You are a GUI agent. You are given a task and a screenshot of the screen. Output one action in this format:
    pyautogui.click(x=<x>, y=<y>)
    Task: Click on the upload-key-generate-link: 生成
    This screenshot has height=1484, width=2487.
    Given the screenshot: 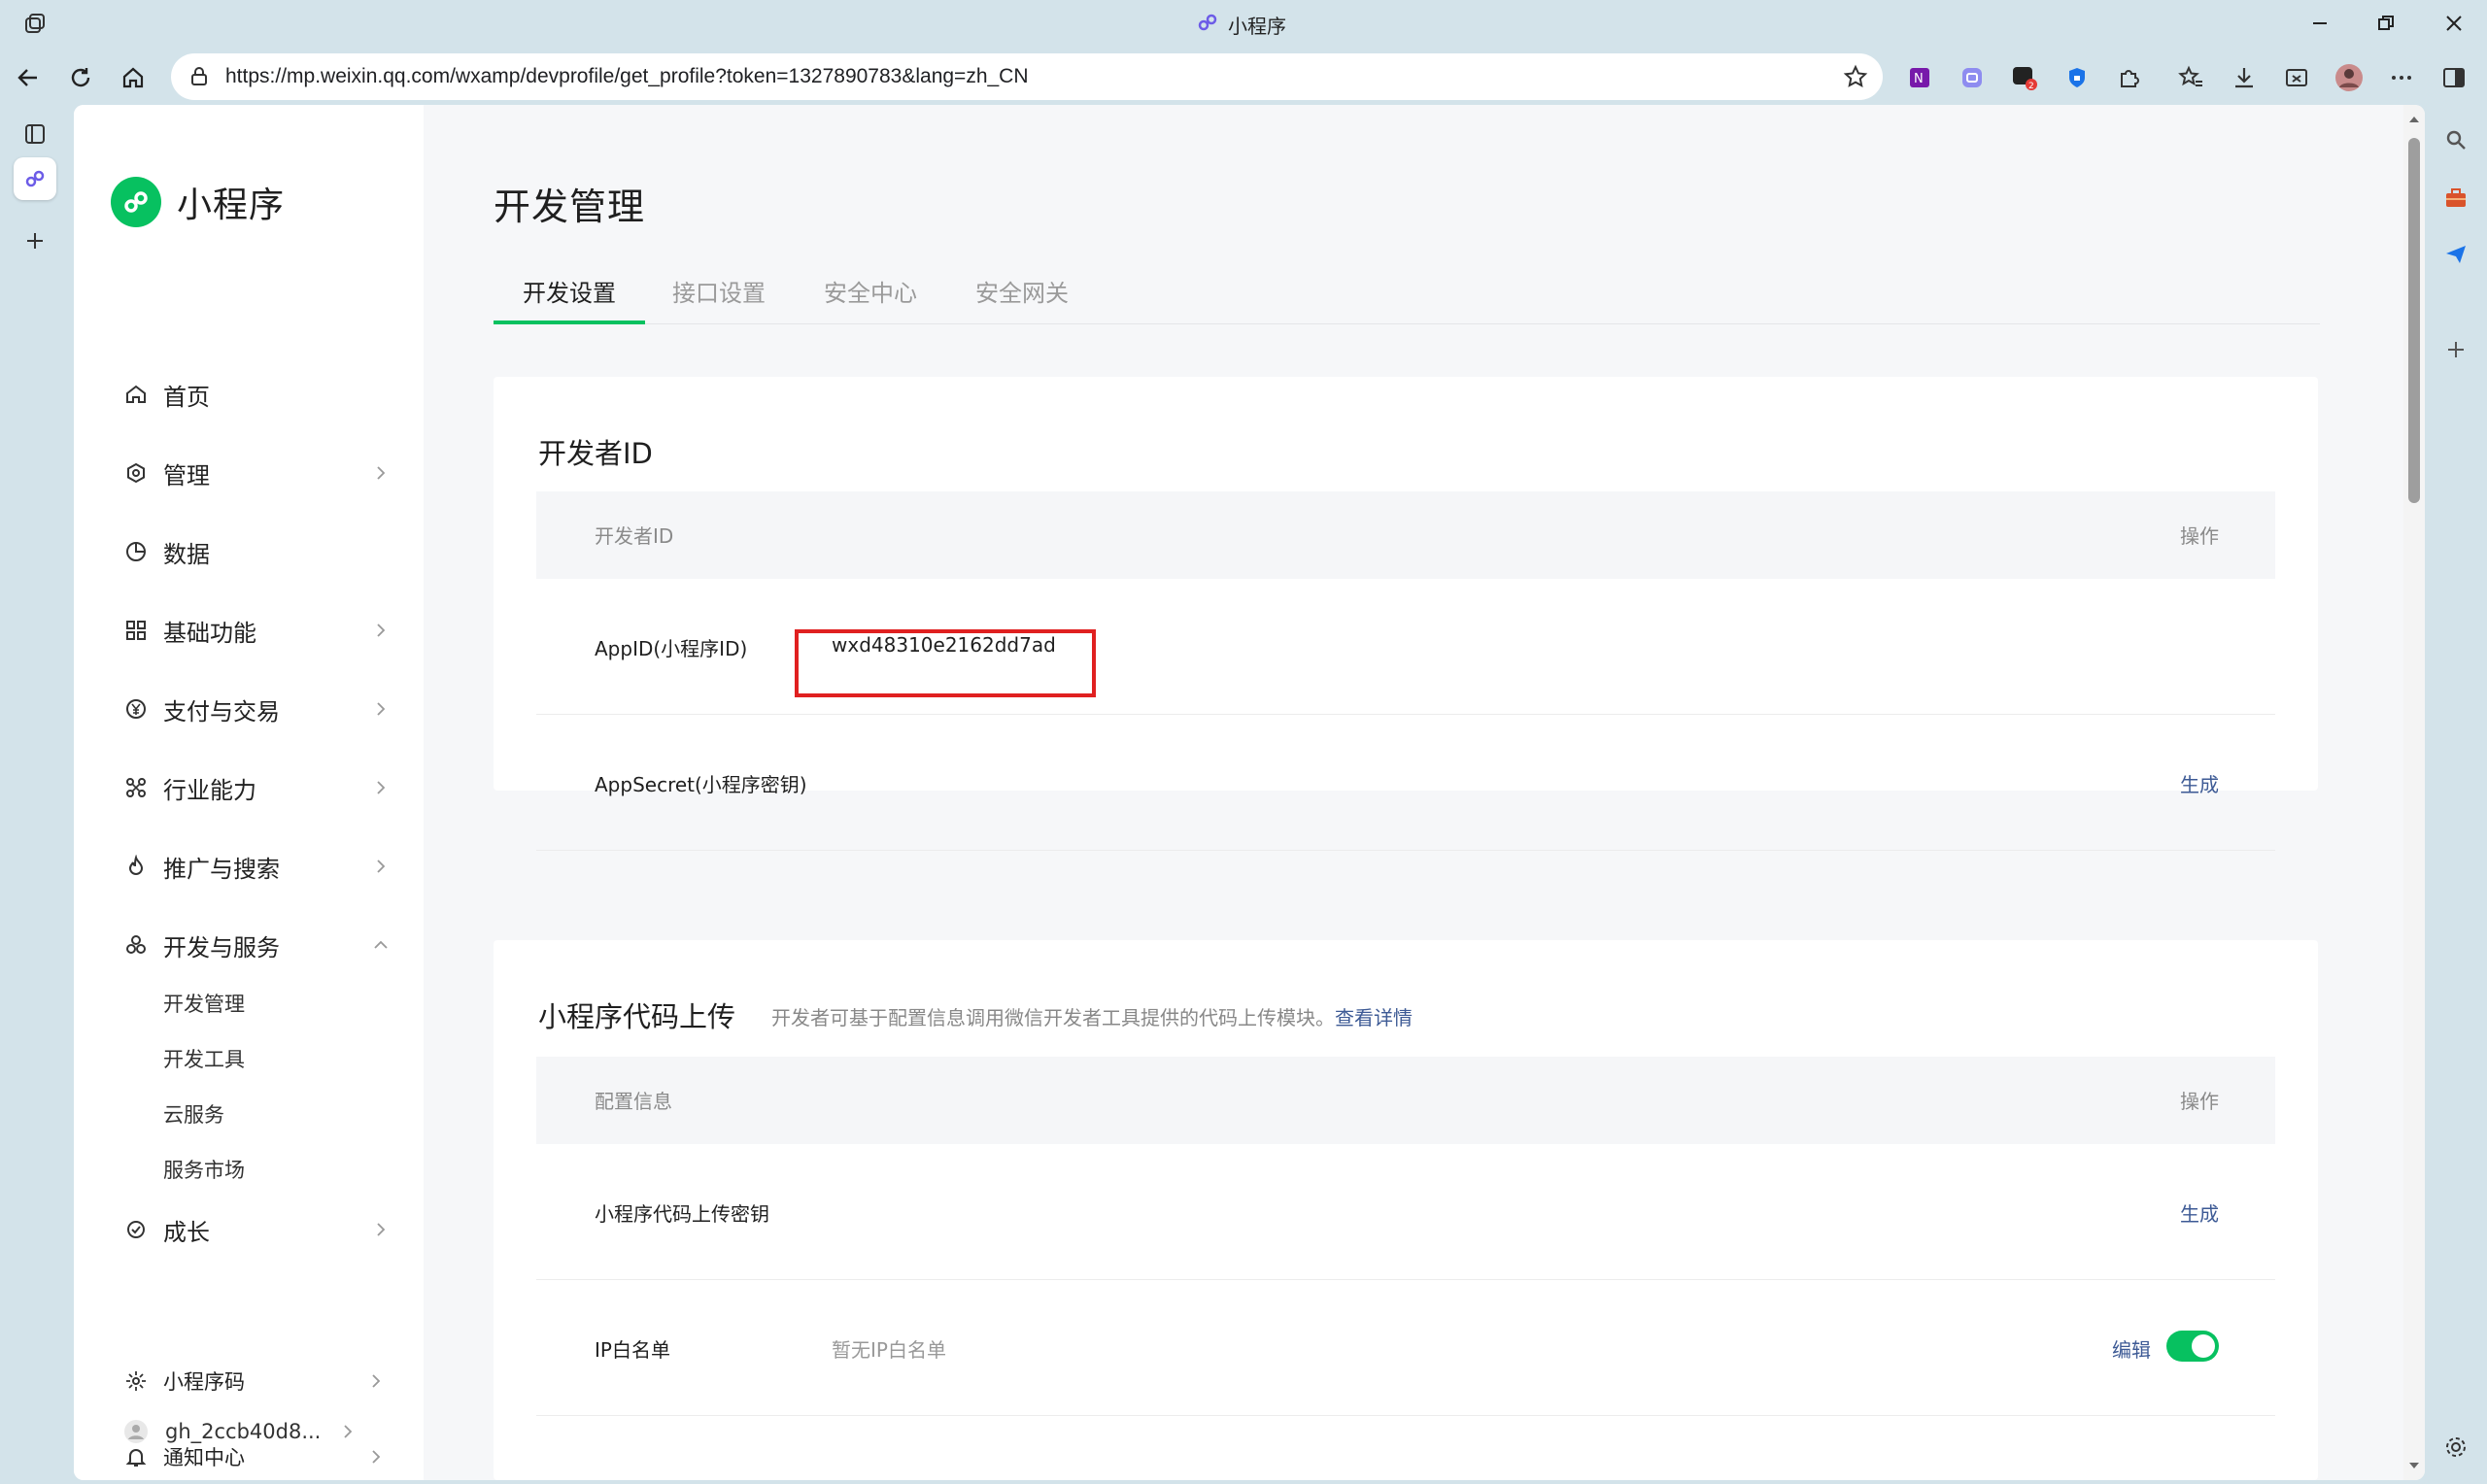 What is the action you would take?
    pyautogui.click(x=2199, y=1212)
    